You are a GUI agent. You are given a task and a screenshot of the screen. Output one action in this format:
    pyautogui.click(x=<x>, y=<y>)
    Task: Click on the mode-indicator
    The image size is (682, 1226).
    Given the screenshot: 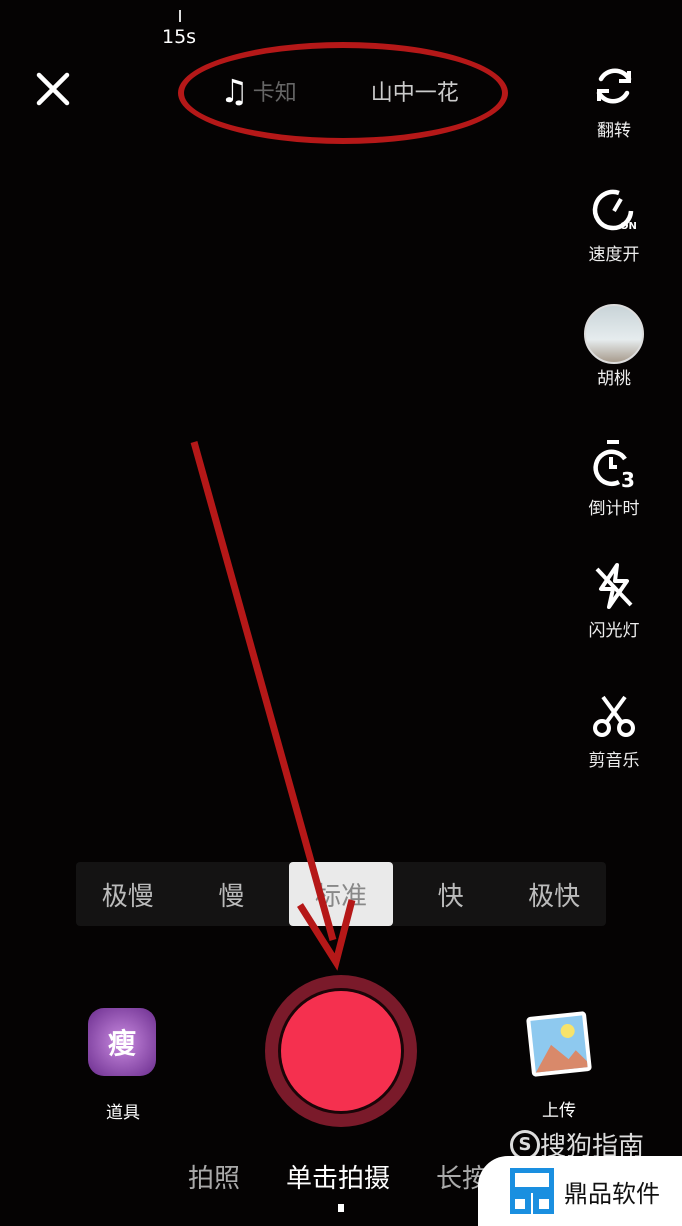 What is the action you would take?
    pyautogui.click(x=341, y=1208)
    